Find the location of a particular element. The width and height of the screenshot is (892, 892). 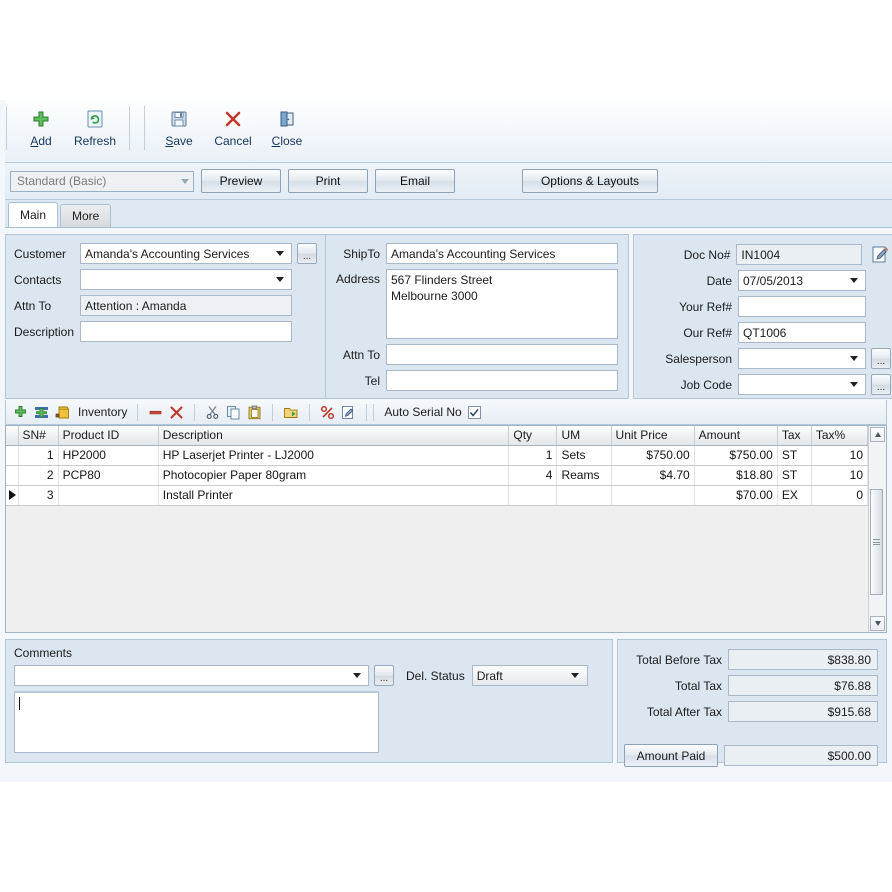

col-header-amount: Amount is located at coordinates (736, 436).